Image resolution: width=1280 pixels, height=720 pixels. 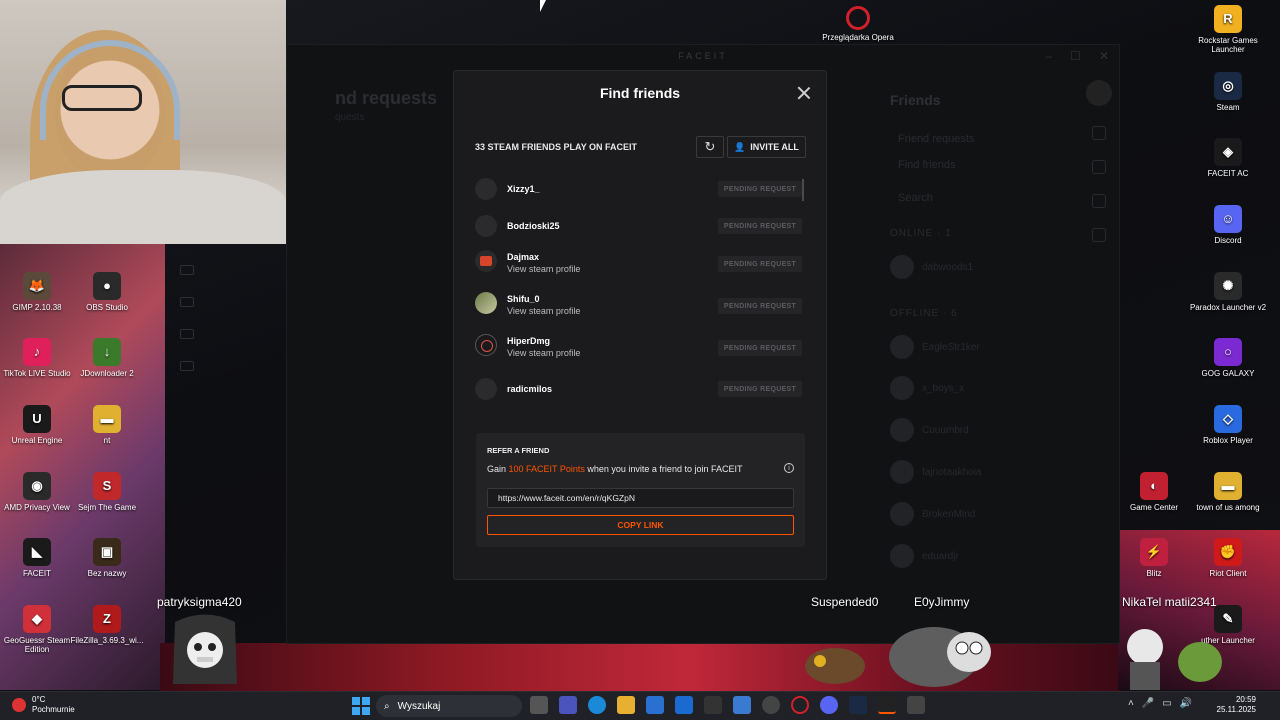 I want to click on search-box: ⌕ Wyszukaj, so click(x=449, y=706).